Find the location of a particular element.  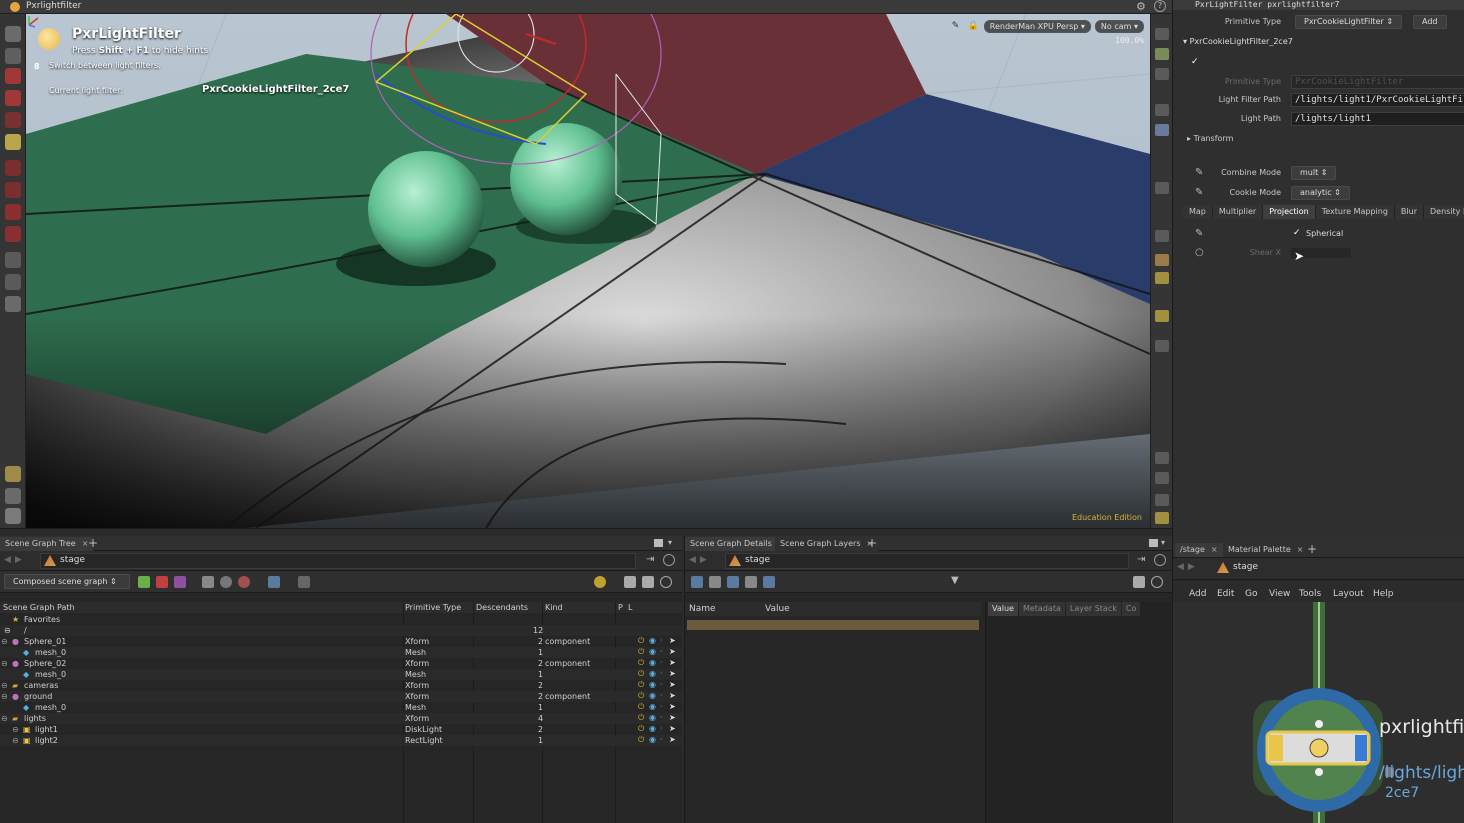

tab-map: Map is located at coordinates (1198, 212).